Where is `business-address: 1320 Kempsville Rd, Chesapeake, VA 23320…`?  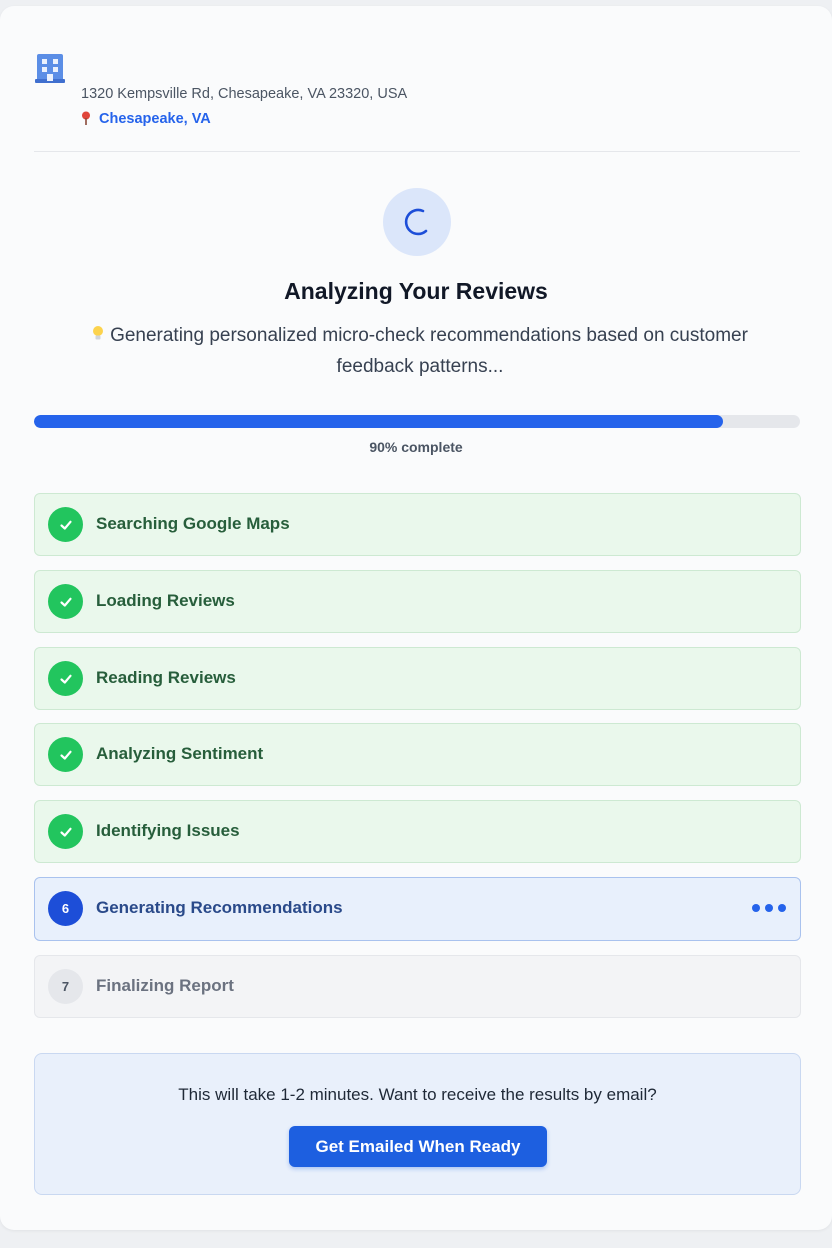 business-address: 1320 Kempsville Rd, Chesapeake, VA 23320… is located at coordinates (244, 94).